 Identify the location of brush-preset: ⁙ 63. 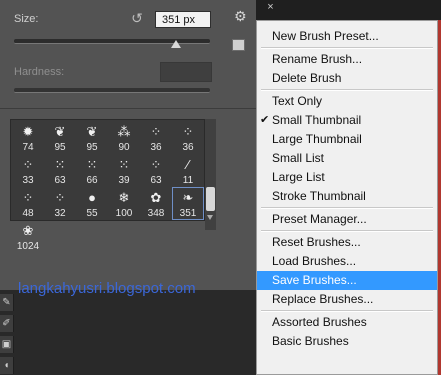
(60, 170).